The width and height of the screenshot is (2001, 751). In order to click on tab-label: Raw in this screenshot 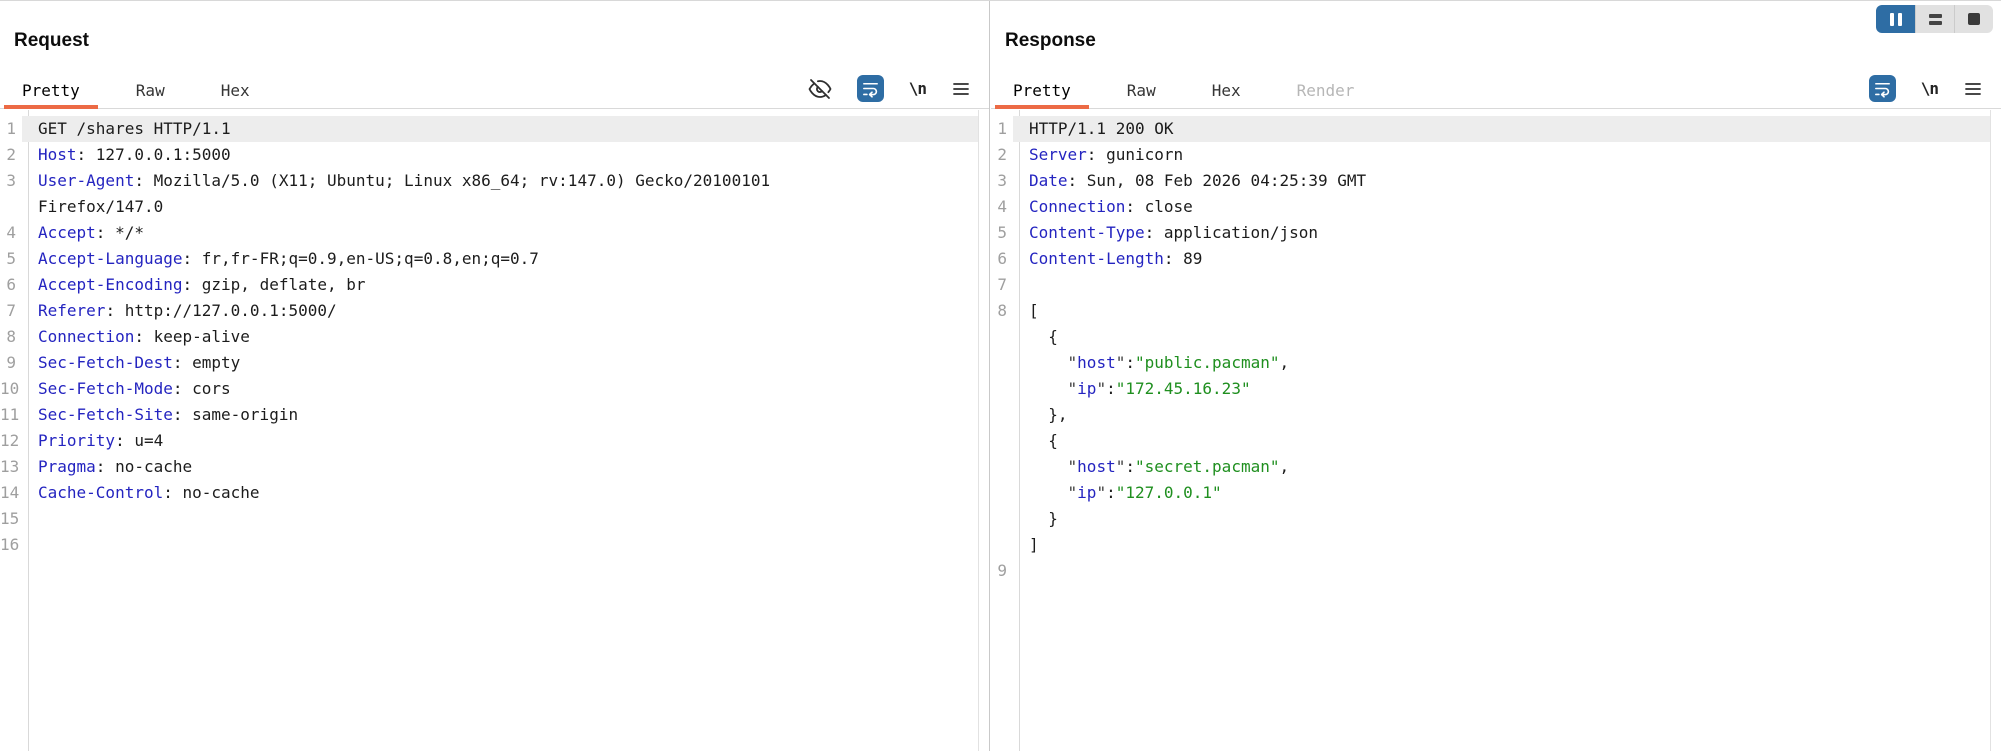, I will do `click(1141, 90)`.